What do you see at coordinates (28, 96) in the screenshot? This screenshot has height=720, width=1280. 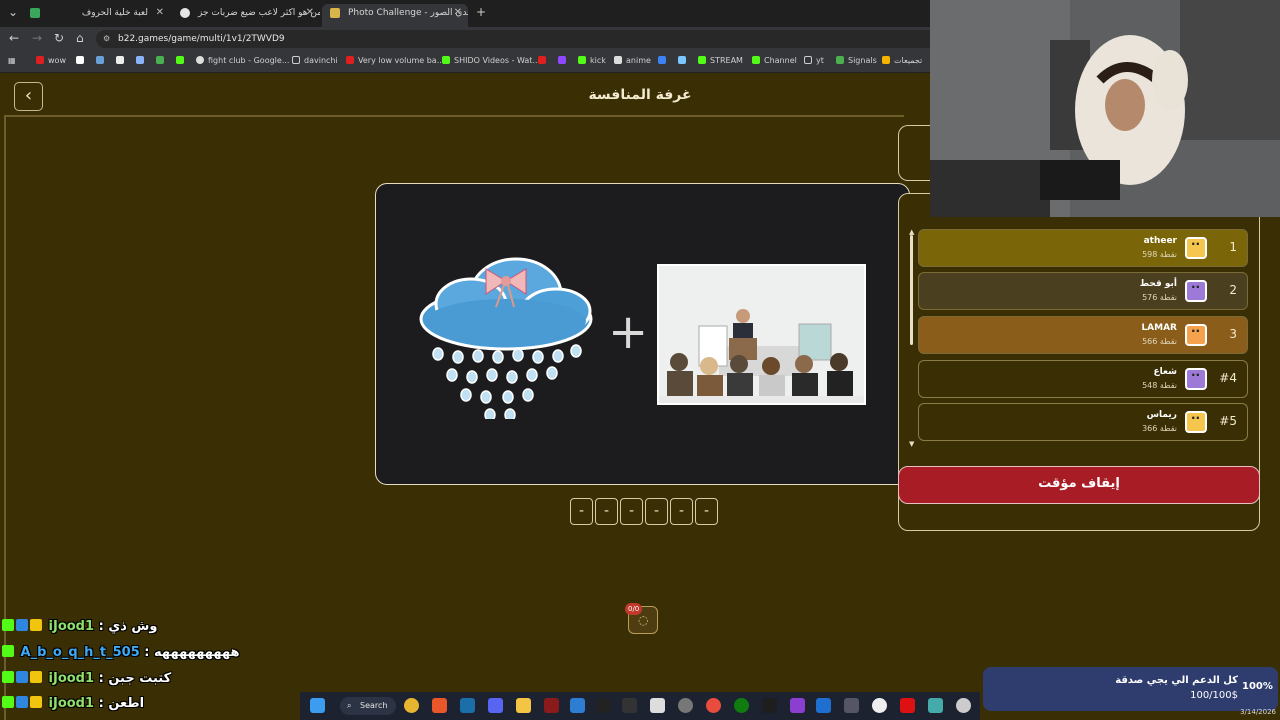 I see `back-button: ‹` at bounding box center [28, 96].